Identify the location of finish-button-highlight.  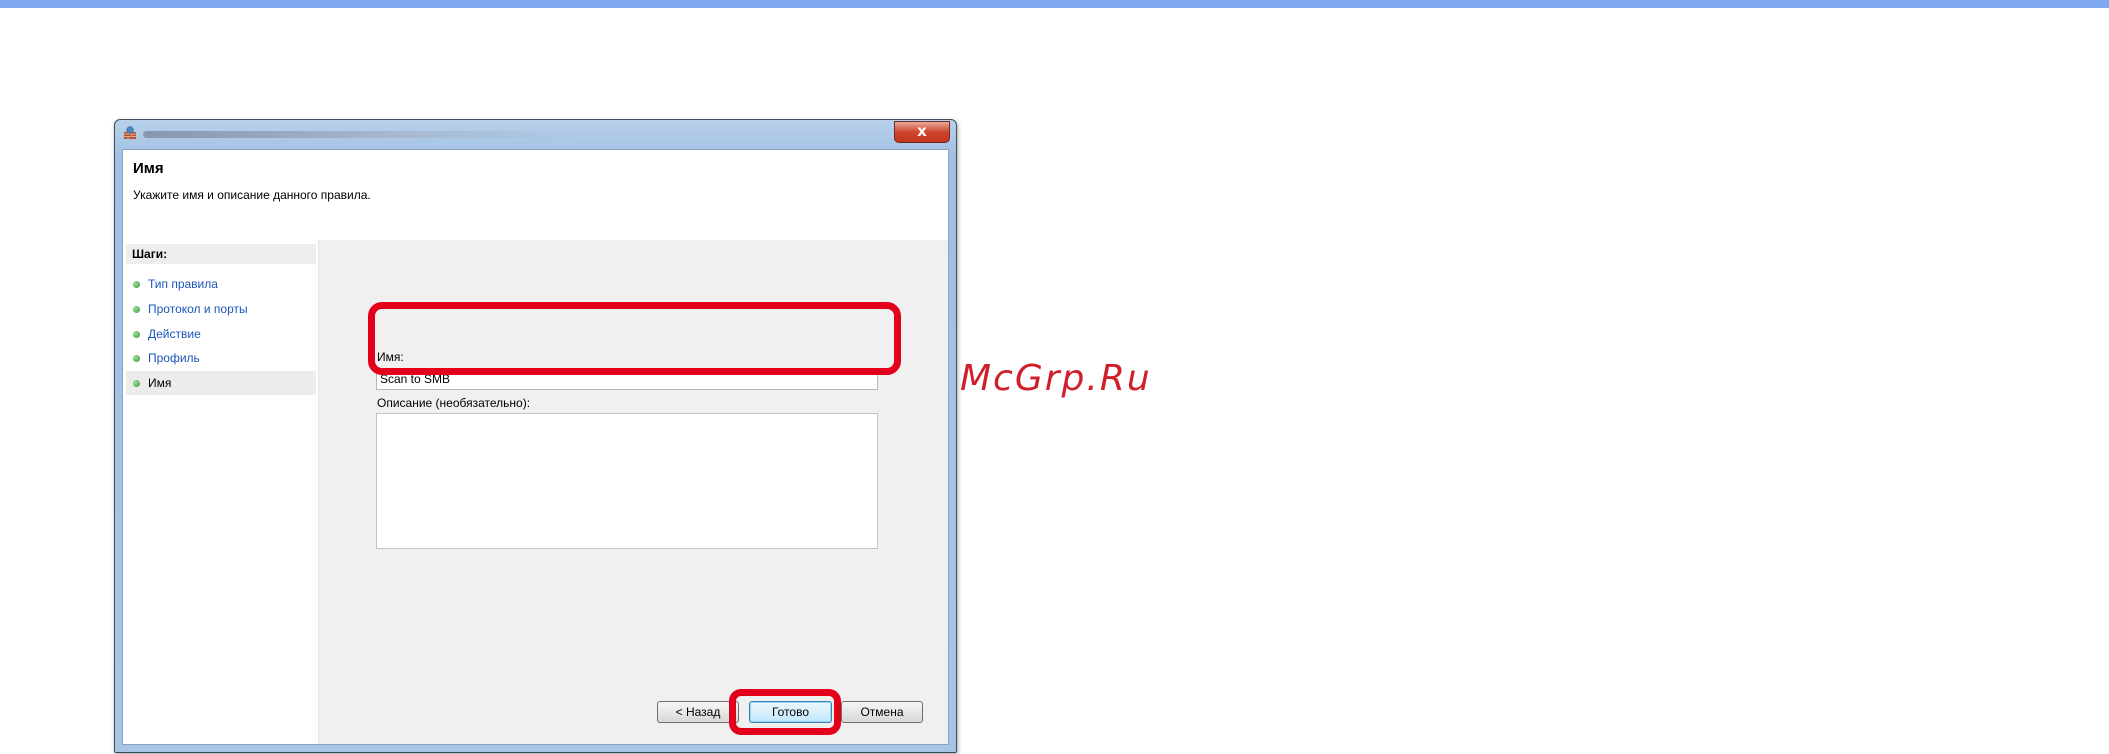
(785, 712).